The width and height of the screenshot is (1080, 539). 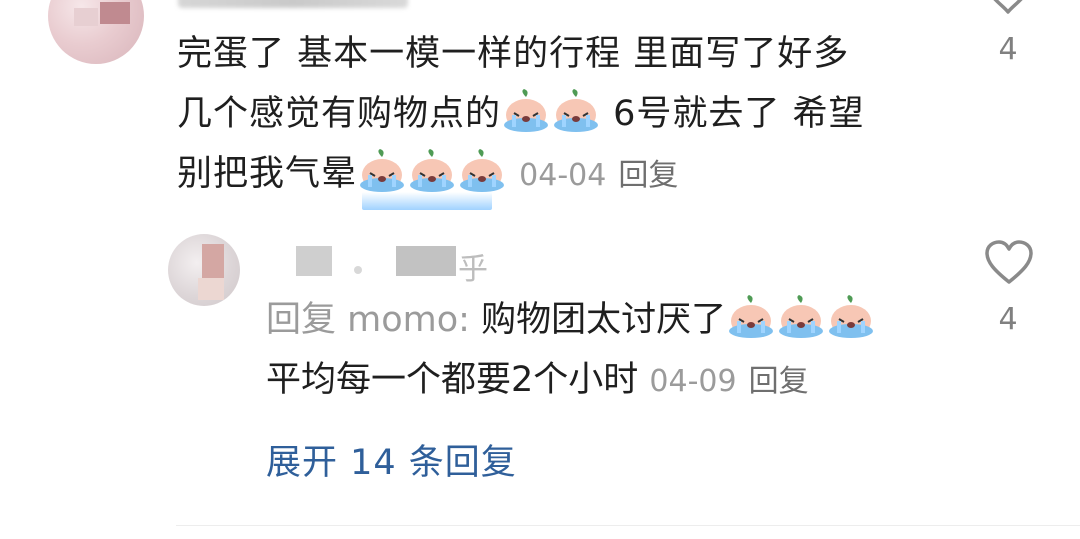 What do you see at coordinates (473, 269) in the screenshot?
I see `reply-author-name-tail: 乎` at bounding box center [473, 269].